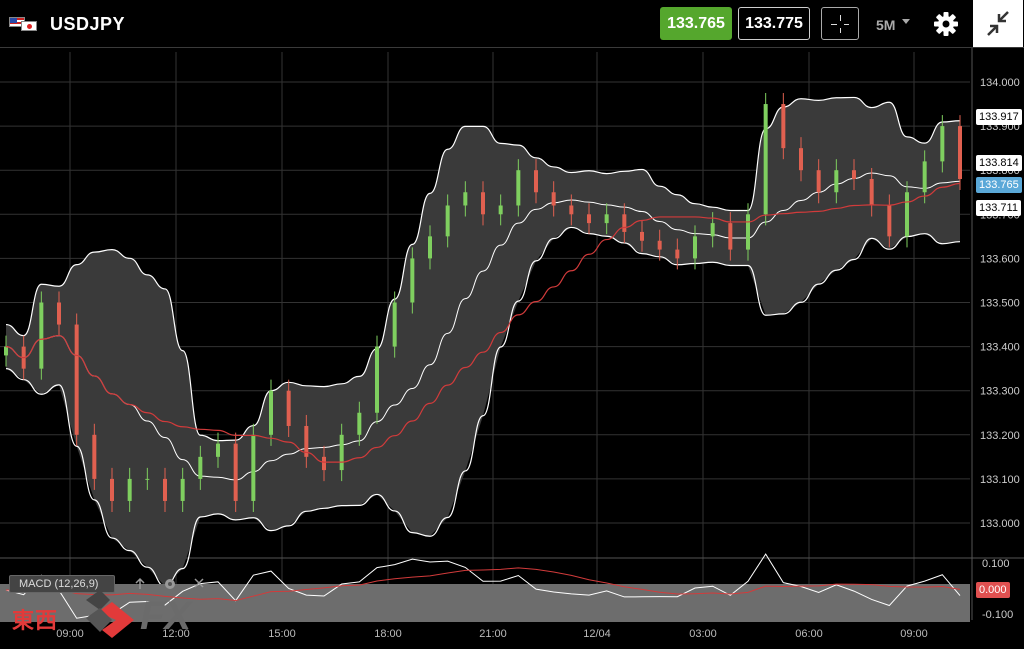  What do you see at coordinates (597, 634) in the screenshot?
I see `time-axis-label: 12/04` at bounding box center [597, 634].